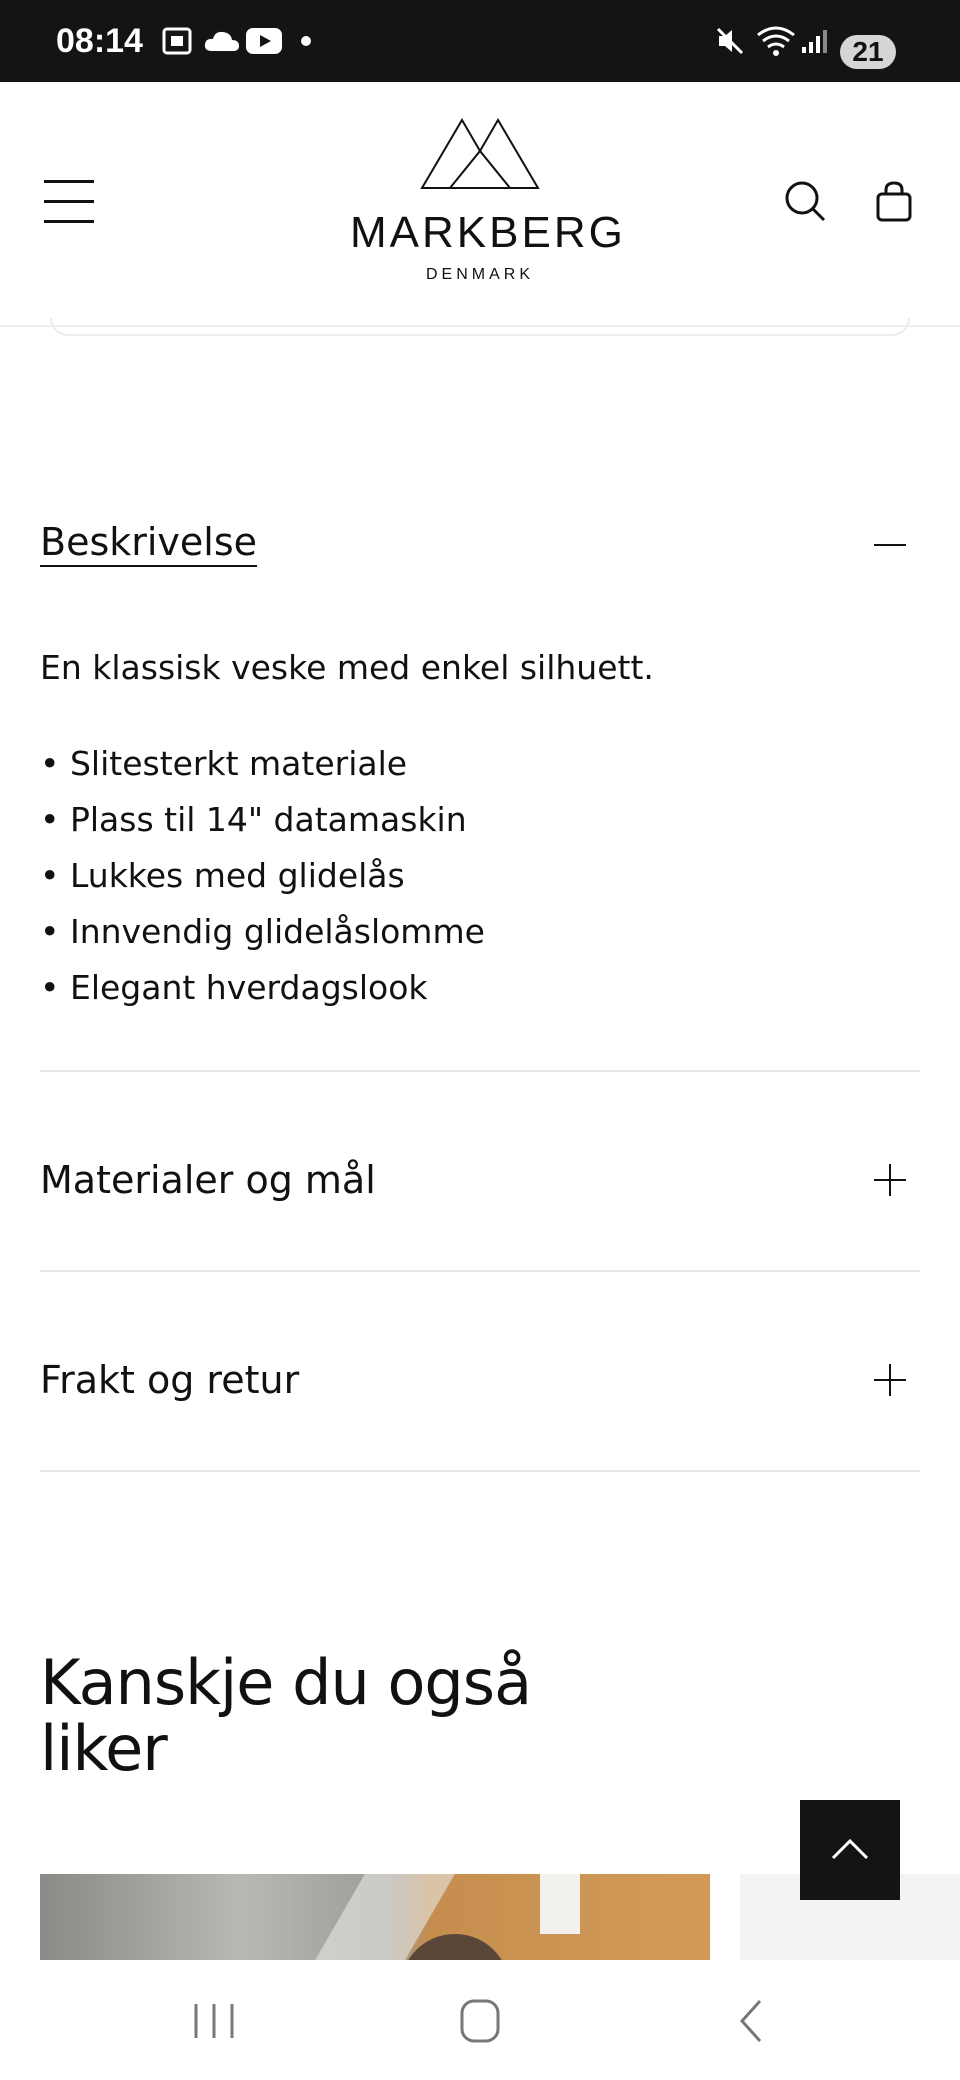 This screenshot has height=2080, width=960. Describe the element at coordinates (480, 988) in the screenshot. I see `list-item: Elegant hverdagslook` at that location.